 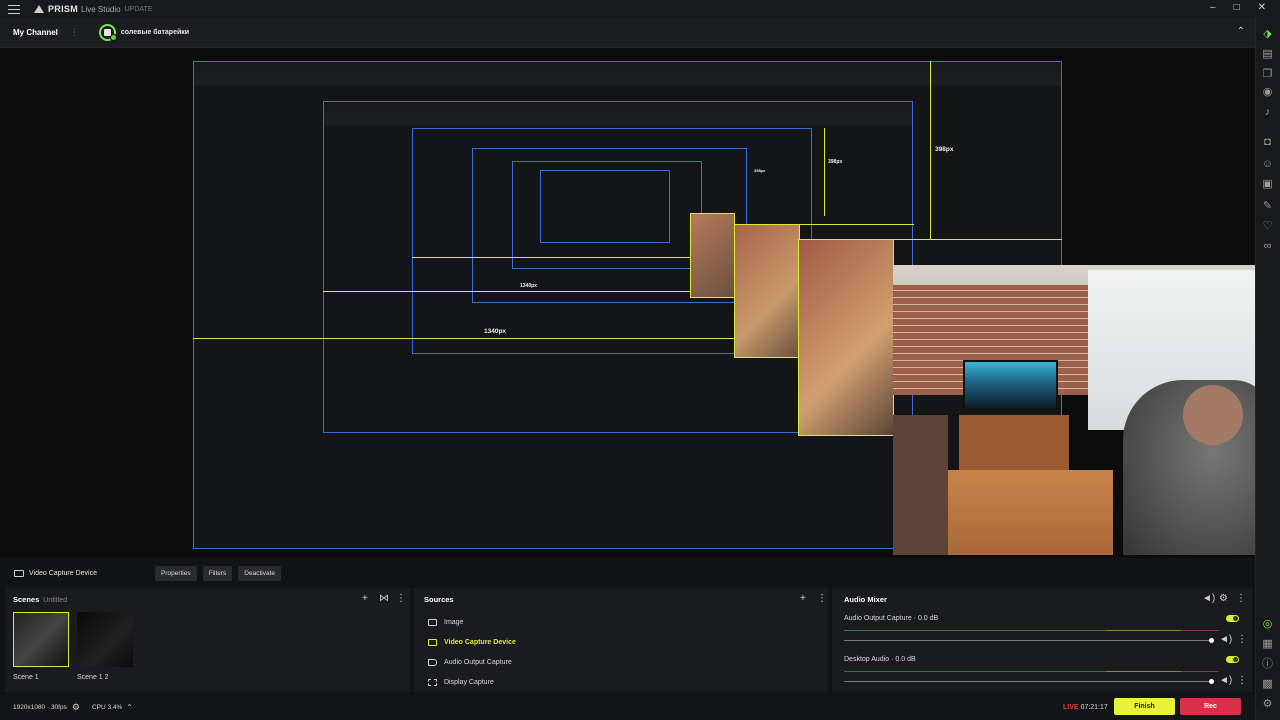 I want to click on broadcast-settings-icon: ⬗, so click(x=1267, y=34).